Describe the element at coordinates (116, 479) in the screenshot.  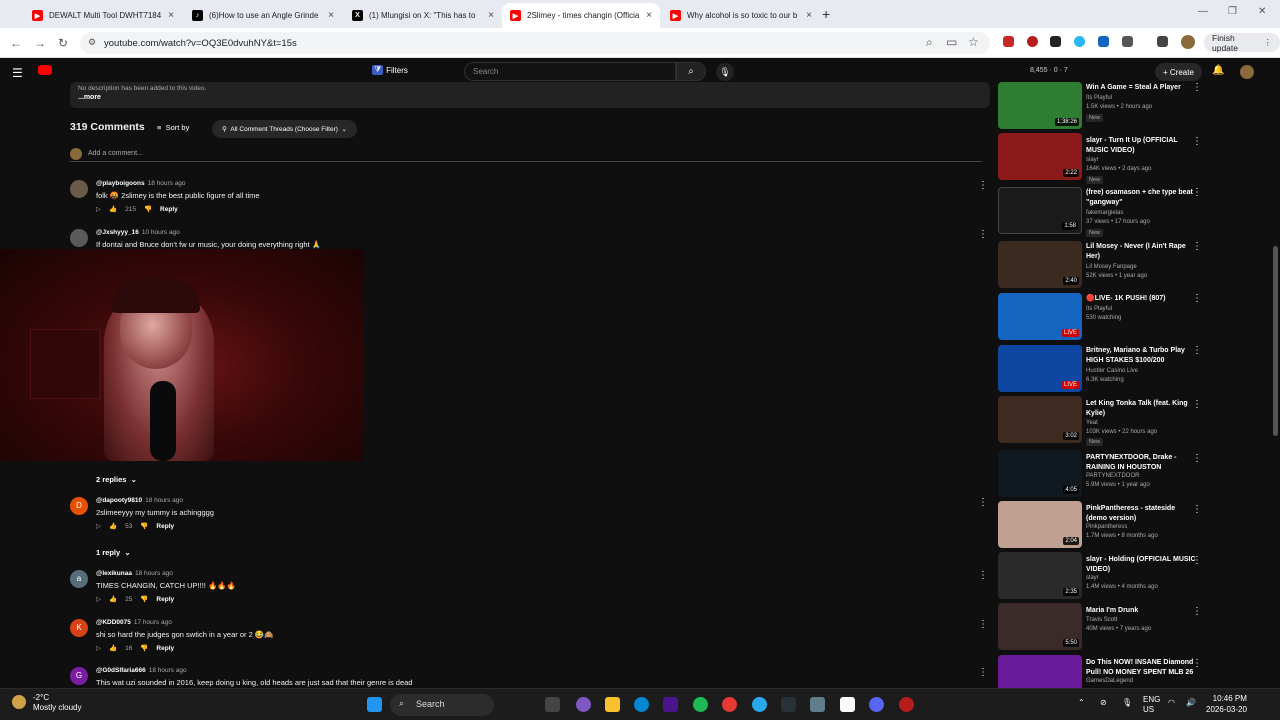
I see `view-replies-button: 2 replies ⌄` at that location.